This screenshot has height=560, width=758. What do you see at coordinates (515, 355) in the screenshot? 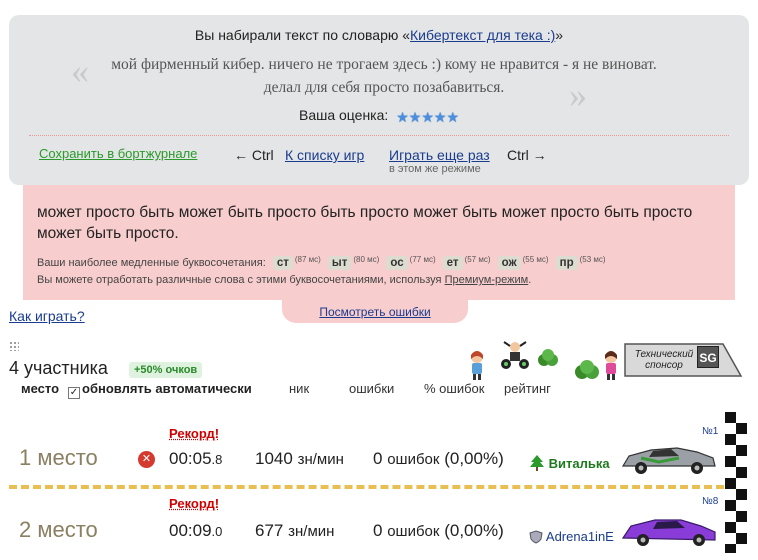
I see `rank-driver-figure-icon` at bounding box center [515, 355].